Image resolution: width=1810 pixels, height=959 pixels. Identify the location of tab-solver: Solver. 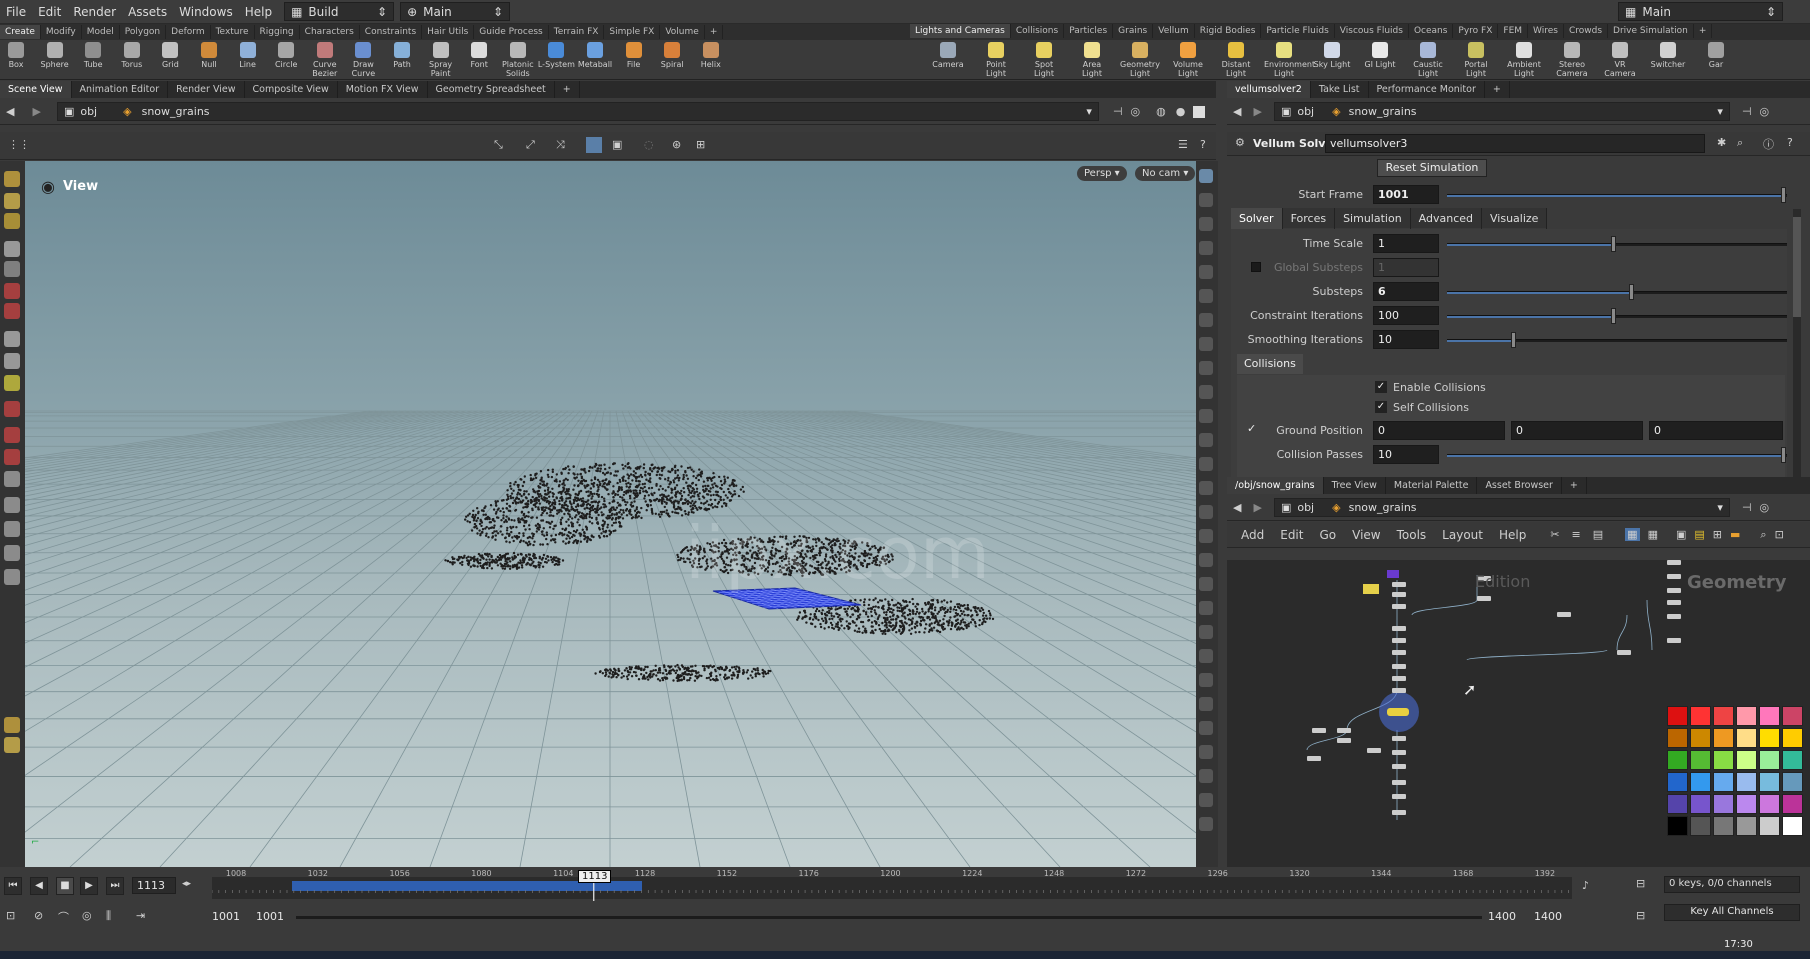
(1257, 218).